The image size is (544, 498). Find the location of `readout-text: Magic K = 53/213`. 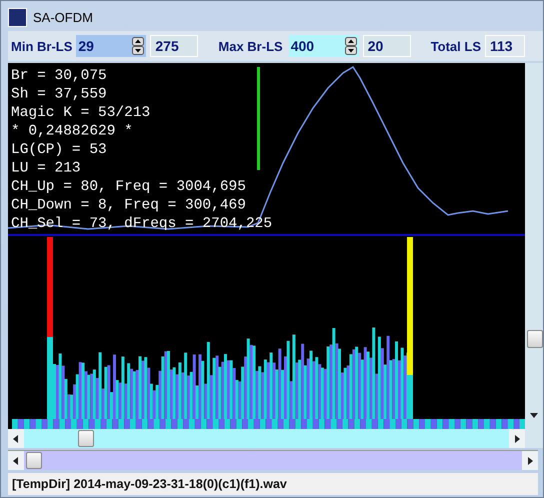

readout-text: Magic K = 53/213 is located at coordinates (80, 113).